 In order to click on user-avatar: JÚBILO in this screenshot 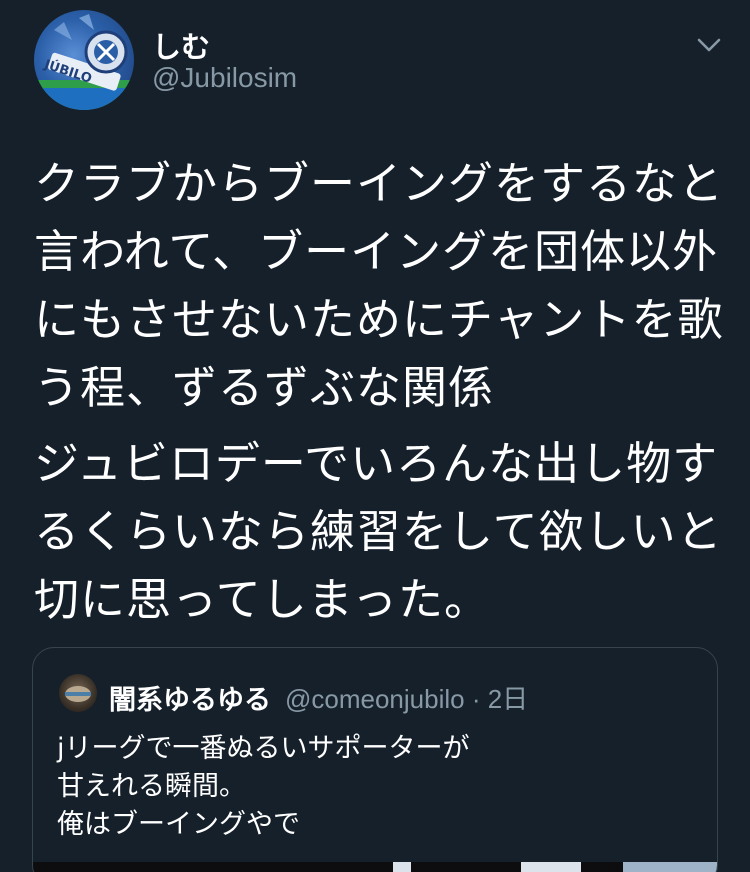, I will do `click(84, 60)`.